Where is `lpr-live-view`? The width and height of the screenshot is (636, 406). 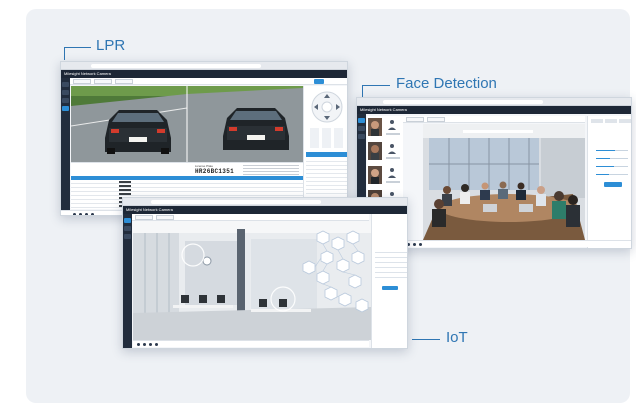 lpr-live-view is located at coordinates (187, 124).